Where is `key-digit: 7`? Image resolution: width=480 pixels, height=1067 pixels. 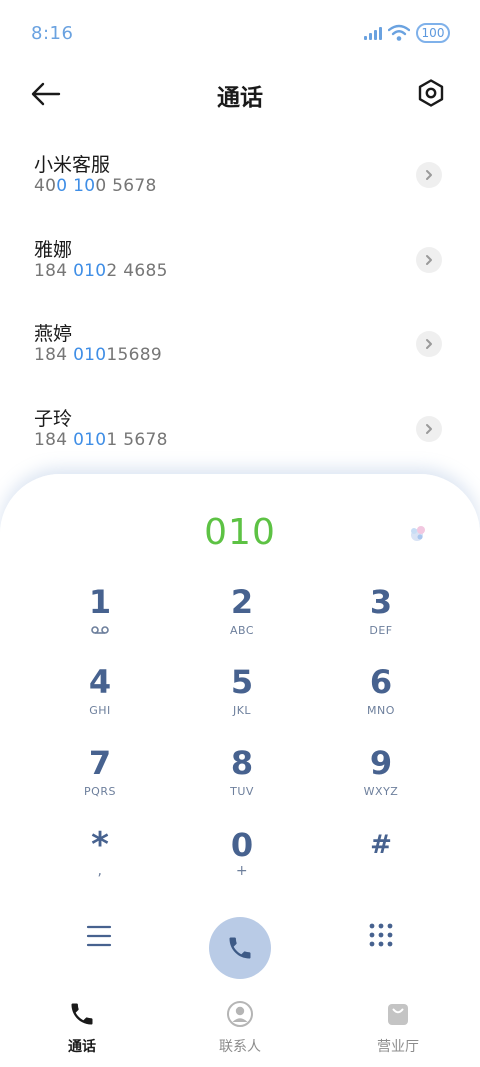
key-digit: 7 is located at coordinates (100, 763).